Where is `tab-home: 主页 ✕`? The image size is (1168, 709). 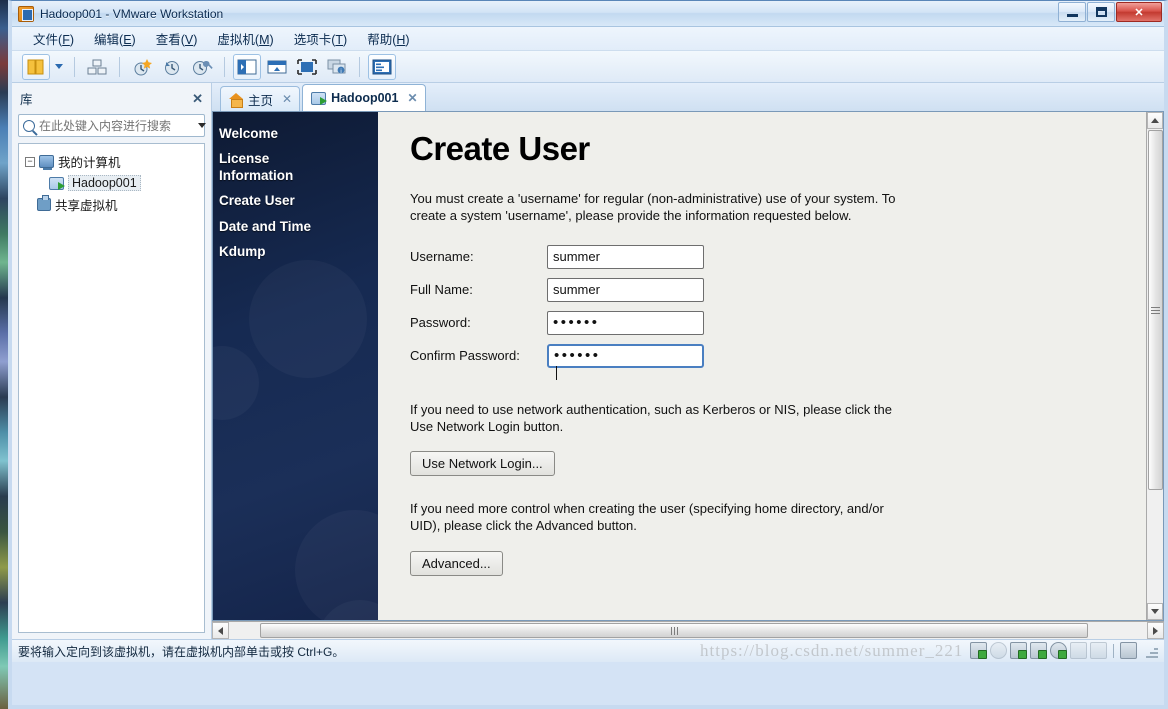
tab-home: 主页 ✕ is located at coordinates (260, 98).